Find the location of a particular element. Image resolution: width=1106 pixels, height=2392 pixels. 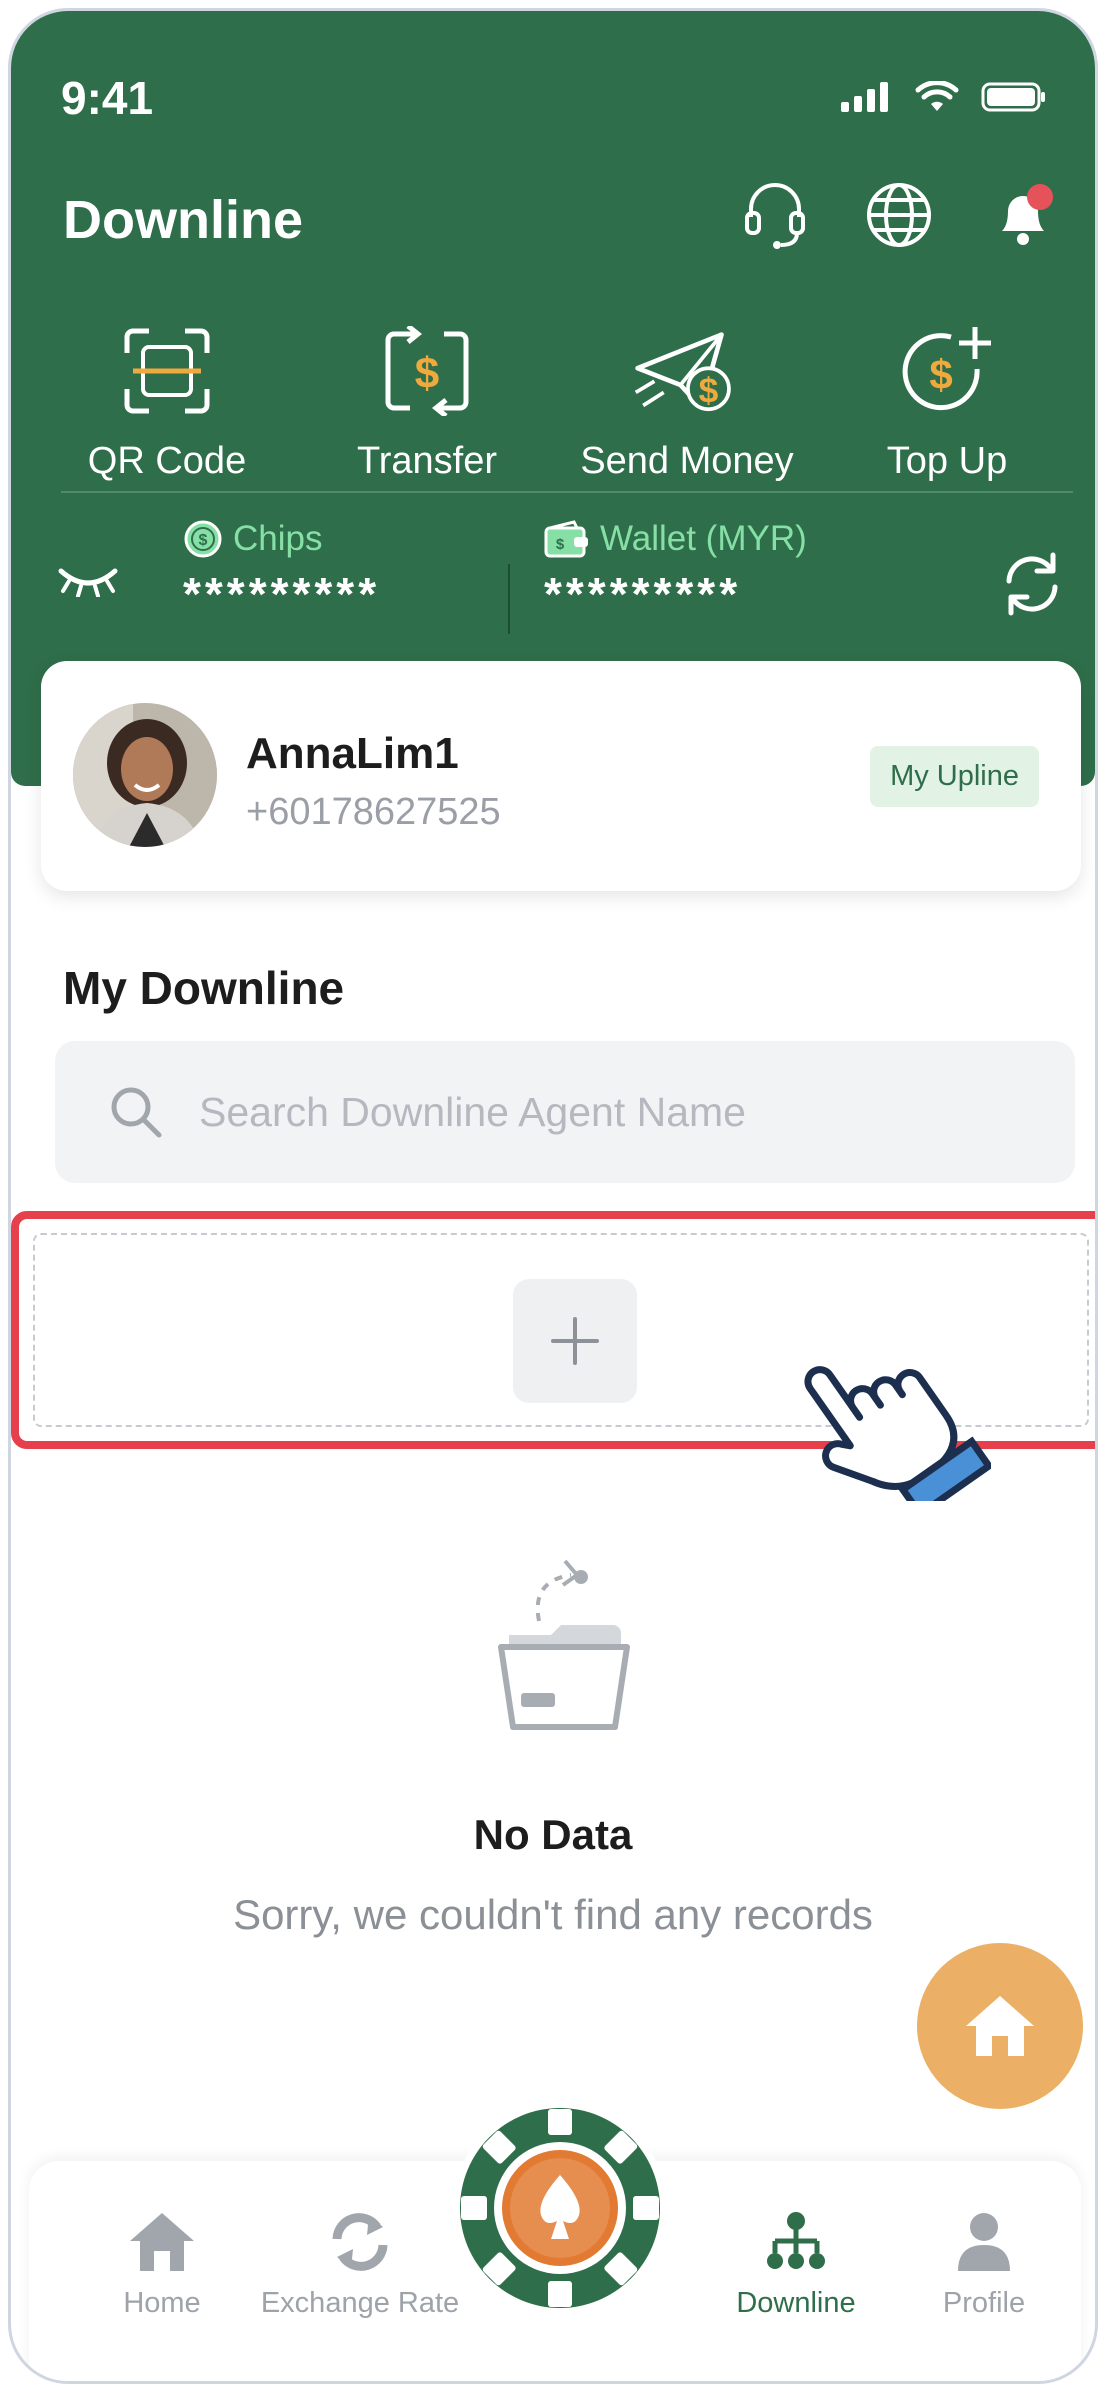

qr-code-action: QR Code is located at coordinates (167, 399).